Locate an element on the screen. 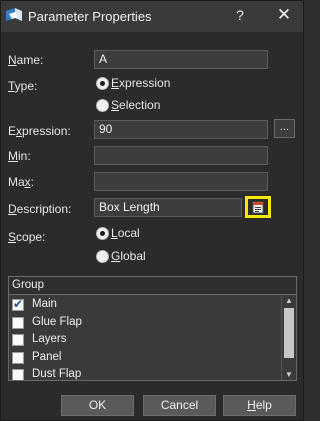 The height and width of the screenshot is (421, 320). title-bar: Parameter Properties ? ✕ is located at coordinates (152, 16).